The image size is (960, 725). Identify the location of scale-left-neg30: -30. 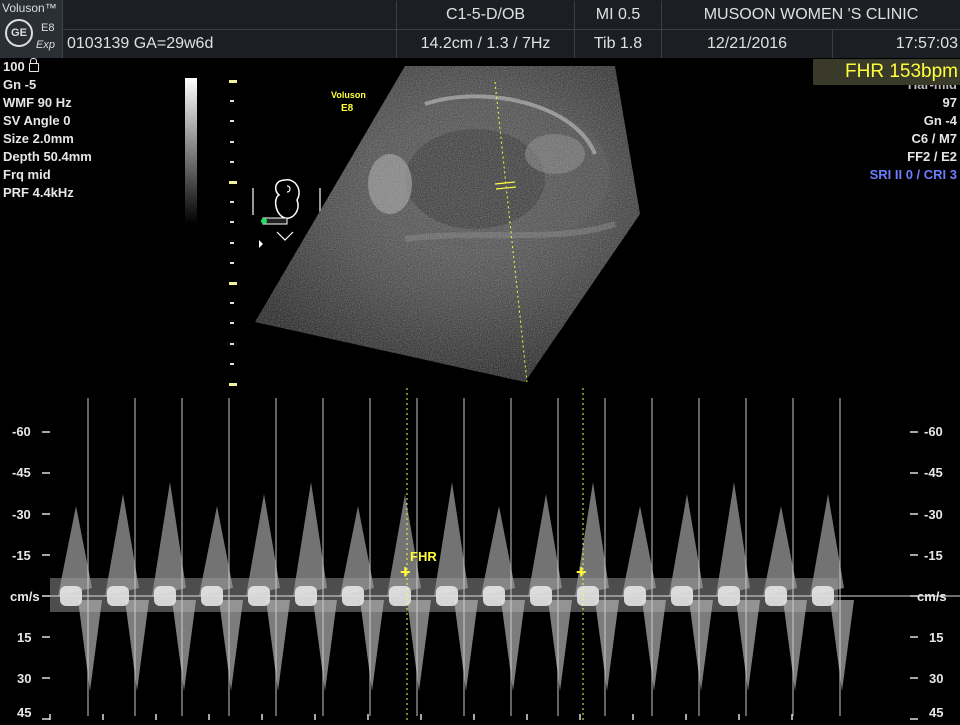
(21, 514).